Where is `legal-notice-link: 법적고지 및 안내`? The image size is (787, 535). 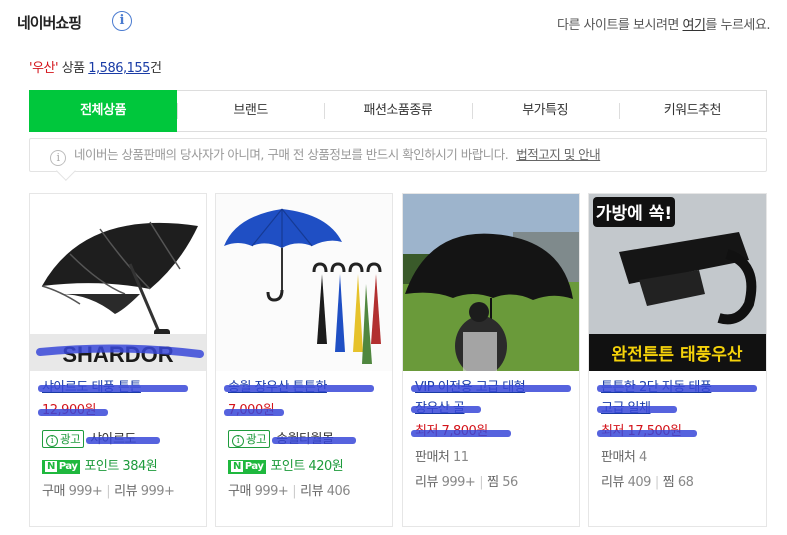
legal-notice-link: 법적고지 및 안내 is located at coordinates (558, 154).